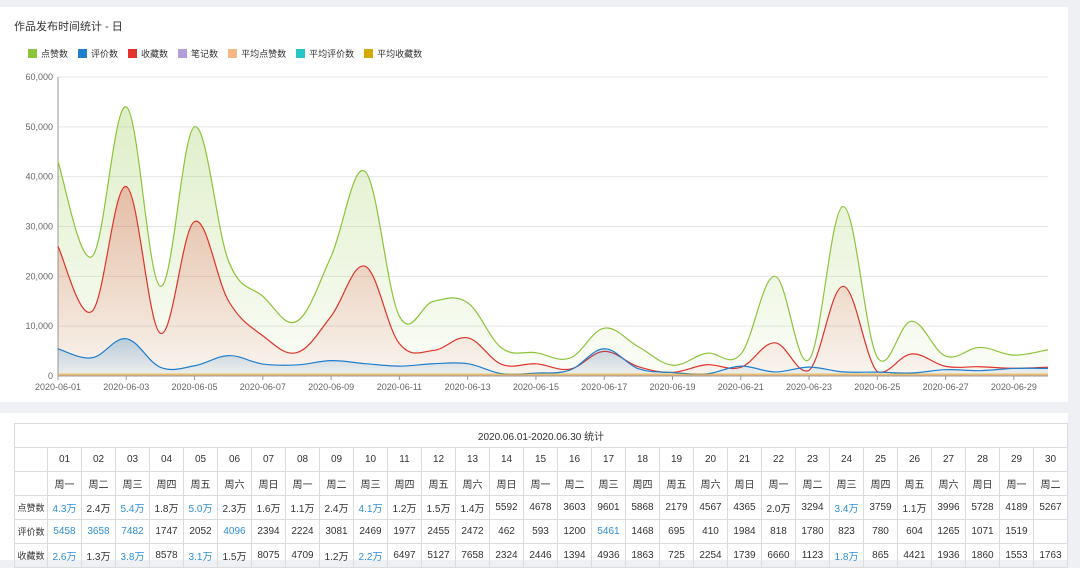 The height and width of the screenshot is (568, 1080). Describe the element at coordinates (846, 459) in the screenshot. I see `day-header: 24` at that location.